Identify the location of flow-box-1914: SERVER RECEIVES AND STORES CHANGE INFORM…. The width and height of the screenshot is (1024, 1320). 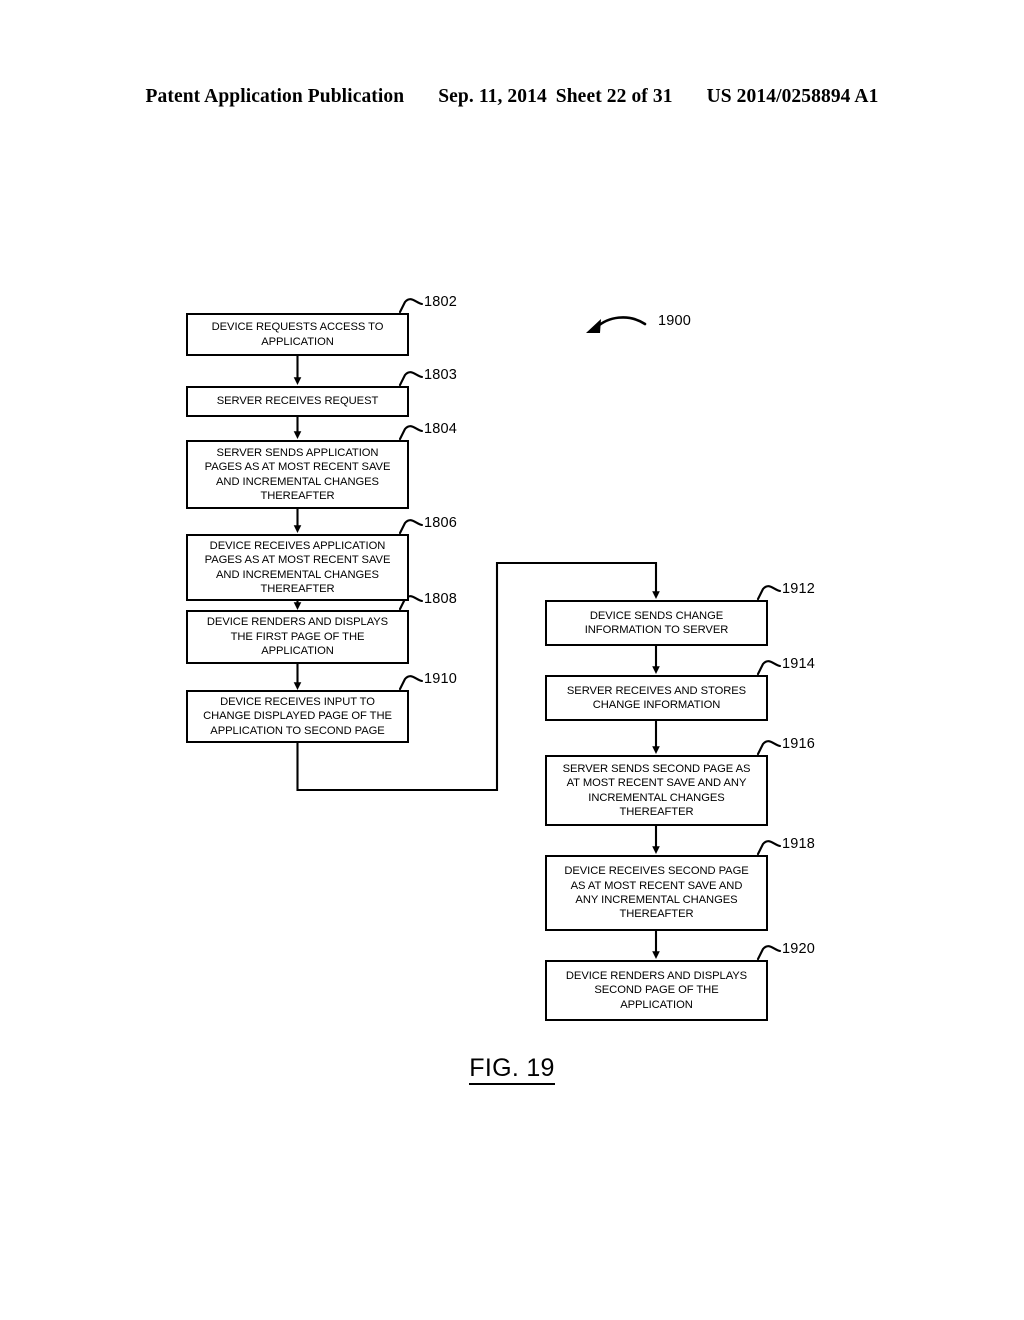
(656, 698).